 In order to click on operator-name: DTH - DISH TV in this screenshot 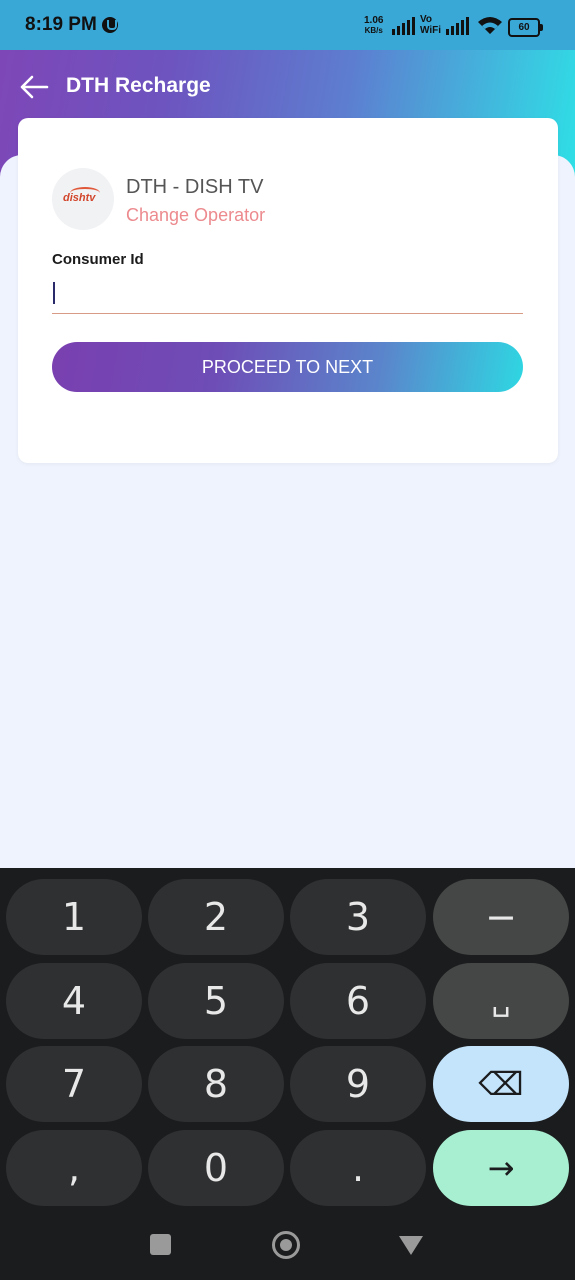, I will do `click(195, 187)`.